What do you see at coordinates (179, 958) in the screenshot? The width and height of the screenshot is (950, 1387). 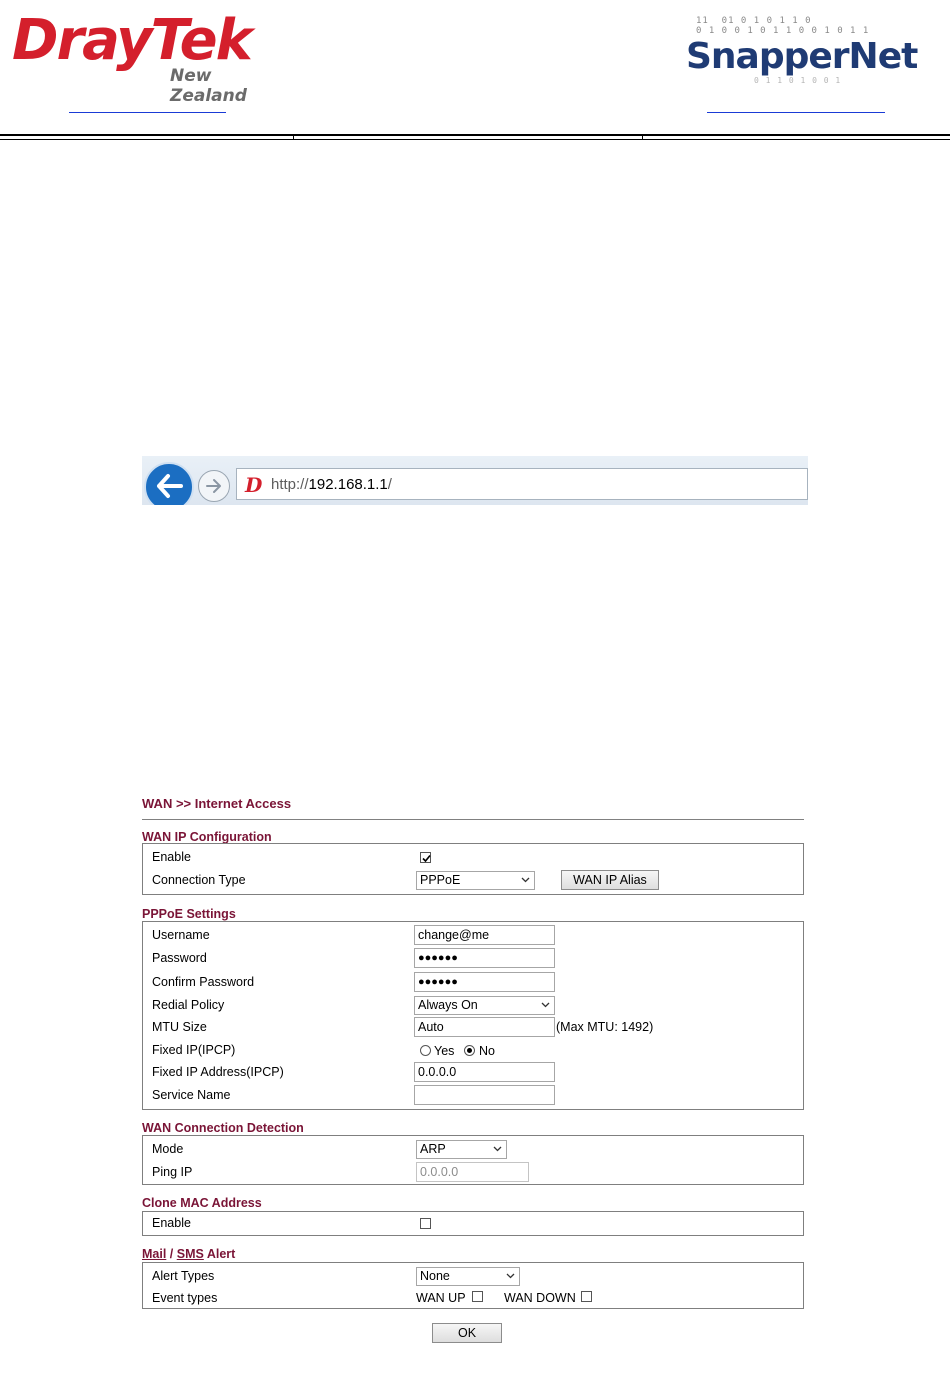 I see `password-label: Password` at bounding box center [179, 958].